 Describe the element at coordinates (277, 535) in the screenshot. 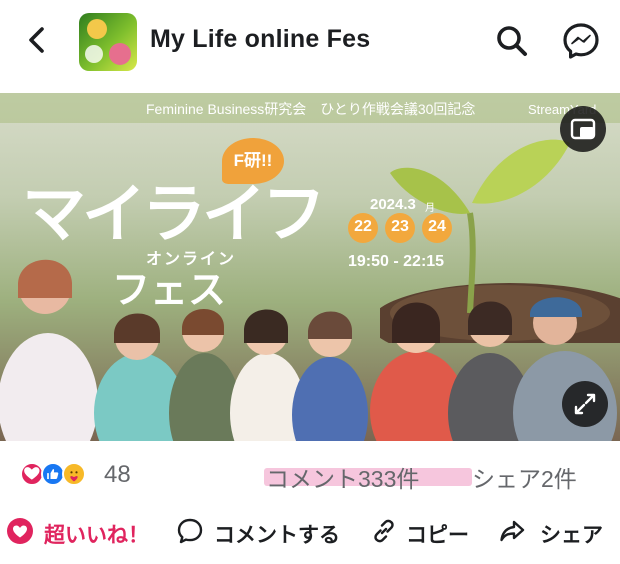

I see `comment-label: コメントする` at that location.